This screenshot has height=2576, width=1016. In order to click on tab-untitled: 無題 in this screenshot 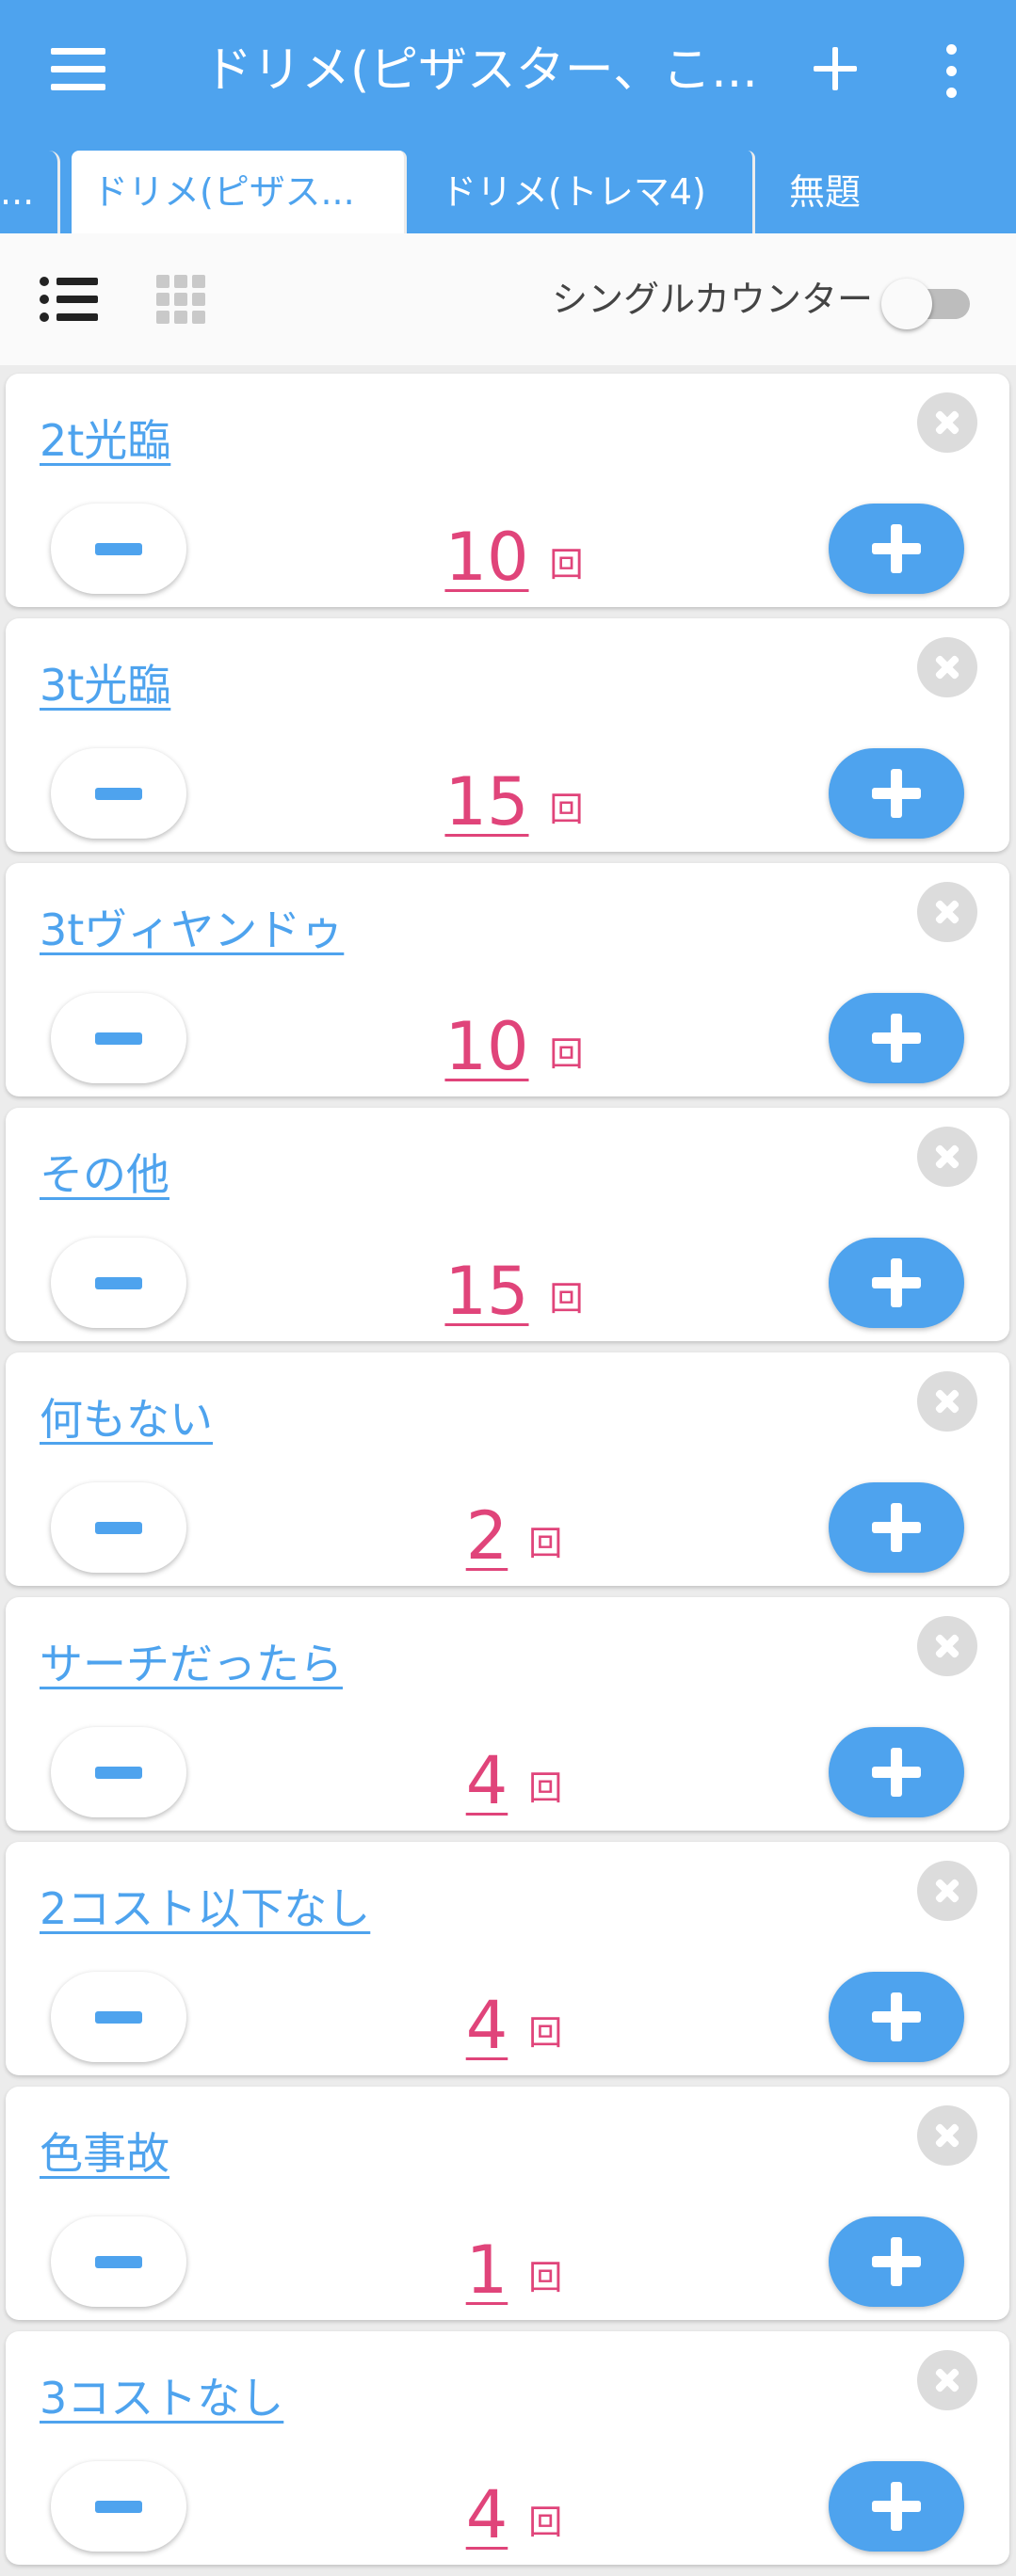, I will do `click(892, 192)`.